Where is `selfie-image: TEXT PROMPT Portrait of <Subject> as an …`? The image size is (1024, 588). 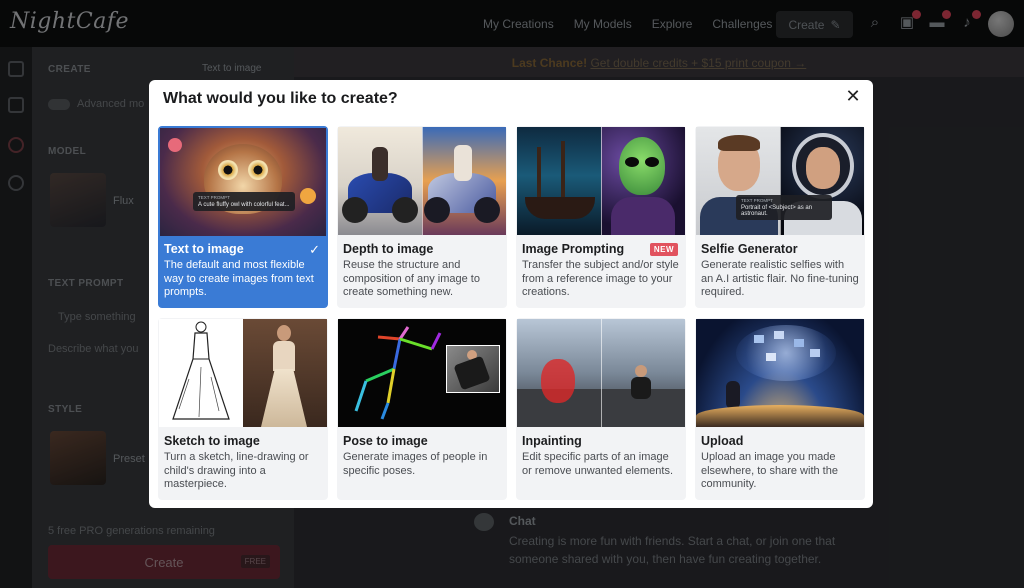
selfie-image: TEXT PROMPT Portrait of <Subject> as an … is located at coordinates (780, 181).